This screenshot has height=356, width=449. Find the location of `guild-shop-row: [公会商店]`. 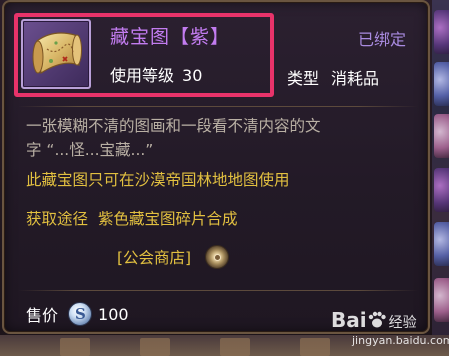

guild-shop-row: [公会商店] is located at coordinates (173, 257).